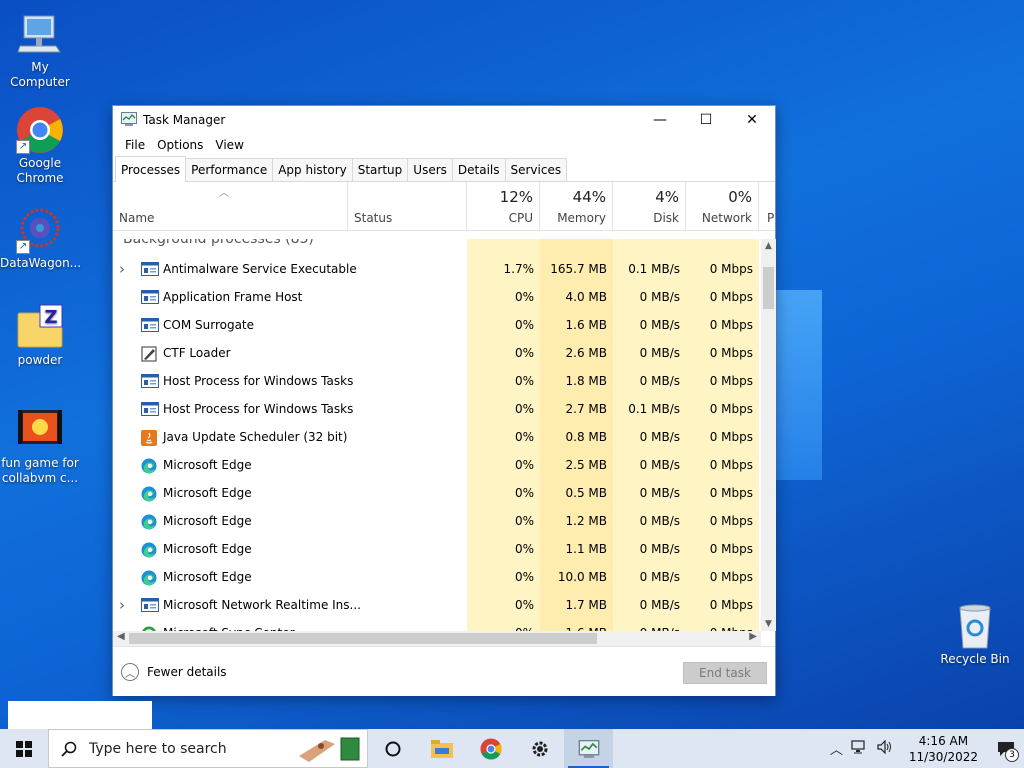  I want to click on column-network: 0% Network, so click(722, 206).